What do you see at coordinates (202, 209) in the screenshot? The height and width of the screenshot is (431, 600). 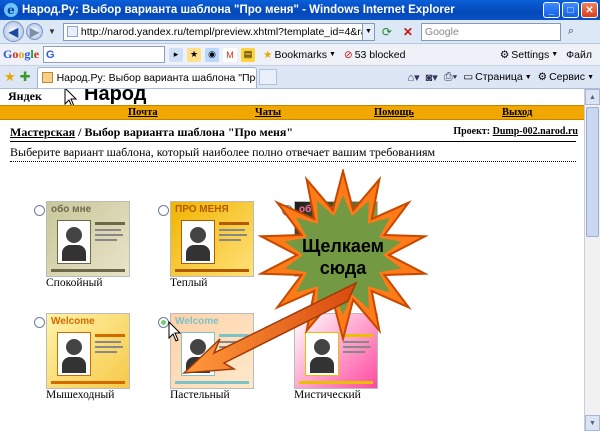 I see `thumbnail-title: ПРО МЕНЯ` at bounding box center [202, 209].